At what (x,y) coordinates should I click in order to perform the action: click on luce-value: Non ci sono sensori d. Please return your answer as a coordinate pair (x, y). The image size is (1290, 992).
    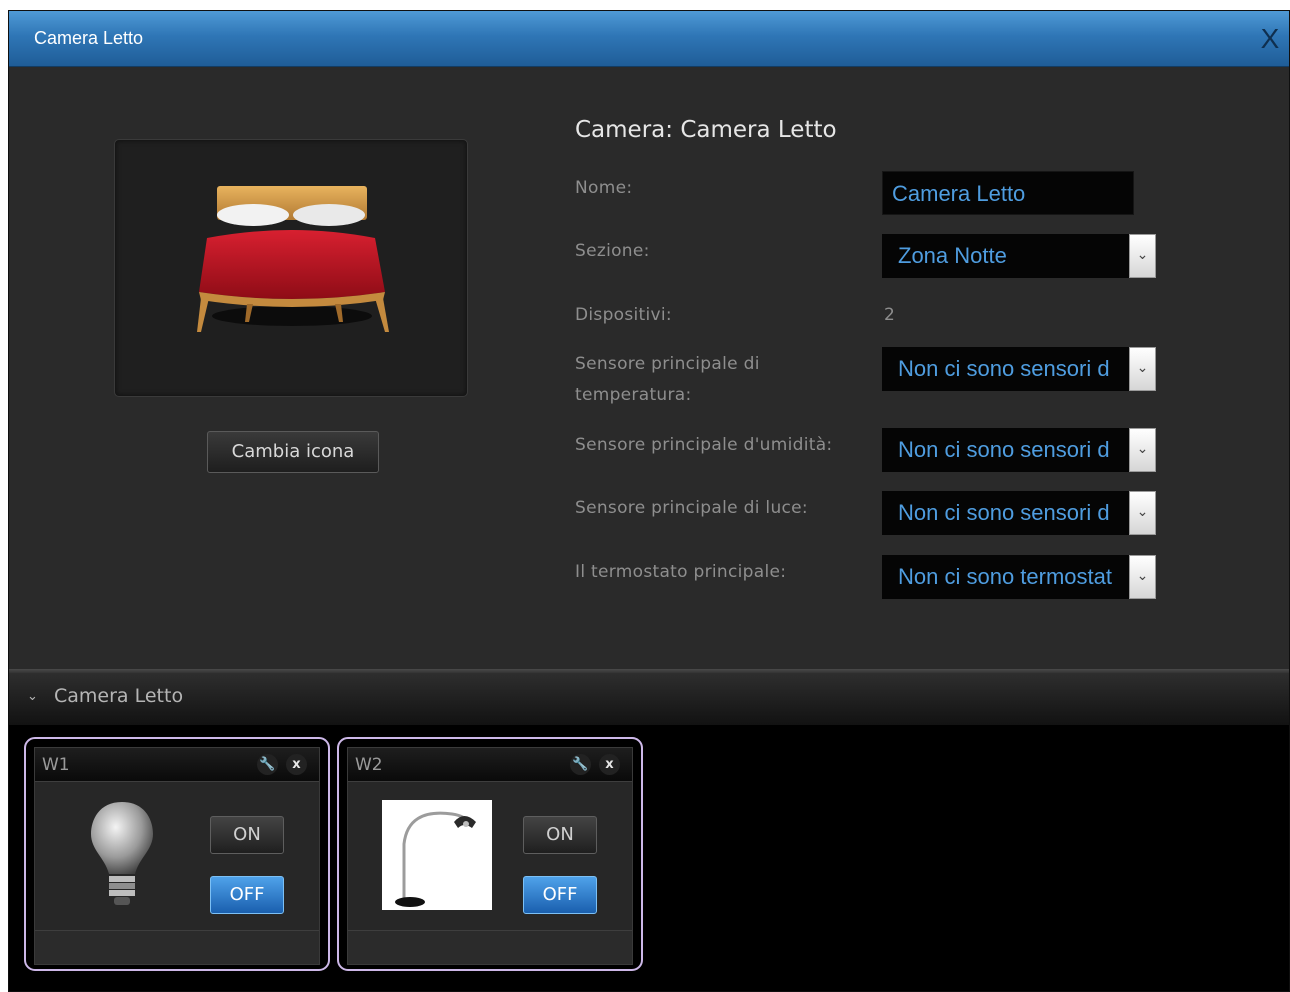
    Looking at the image, I should click on (1004, 512).